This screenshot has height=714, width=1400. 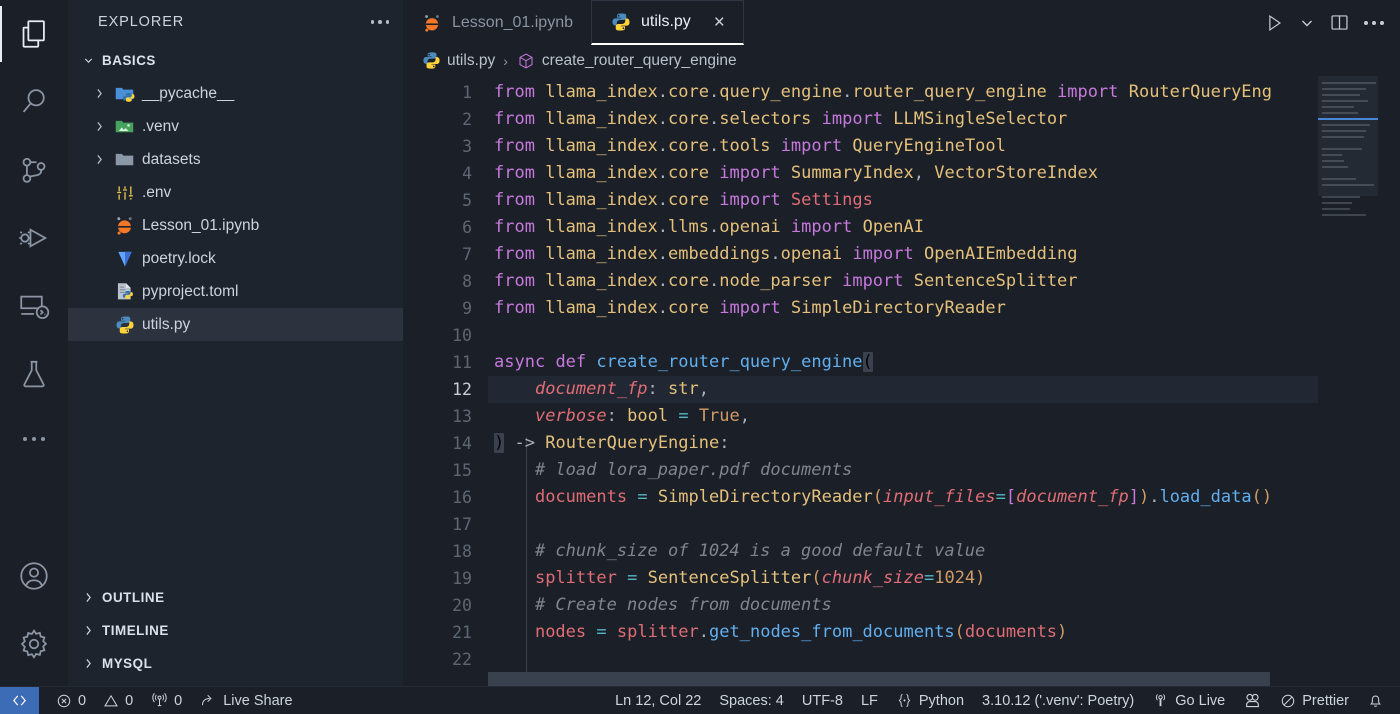 I want to click on code-line: from llama_index.core import Settings, so click(x=944, y=200).